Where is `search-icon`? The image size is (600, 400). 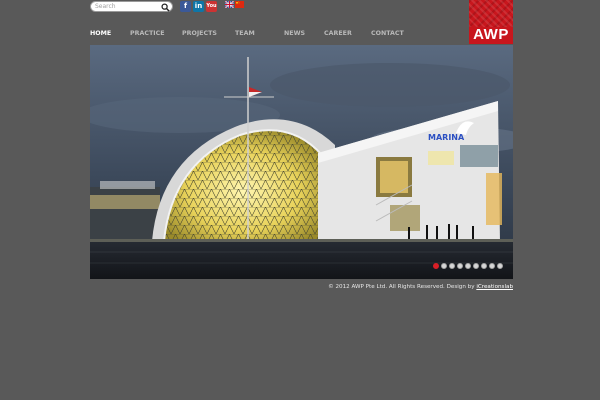
search-icon is located at coordinates (165, 7).